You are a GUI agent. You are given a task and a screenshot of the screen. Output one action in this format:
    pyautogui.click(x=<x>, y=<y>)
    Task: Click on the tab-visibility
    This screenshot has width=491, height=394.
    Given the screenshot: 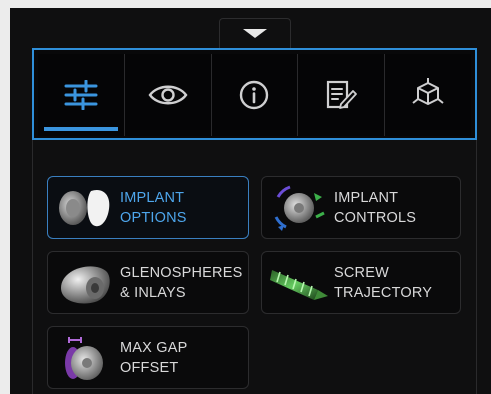 What is the action you would take?
    pyautogui.click(x=168, y=95)
    